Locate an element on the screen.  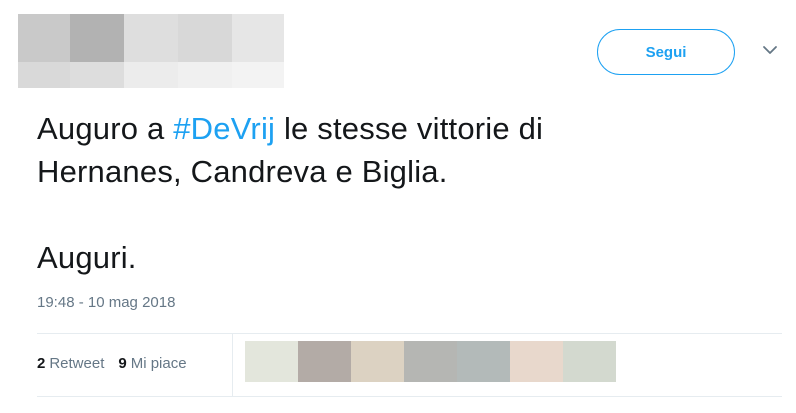
tweet-line-3: Auguri. is located at coordinates (87, 257).